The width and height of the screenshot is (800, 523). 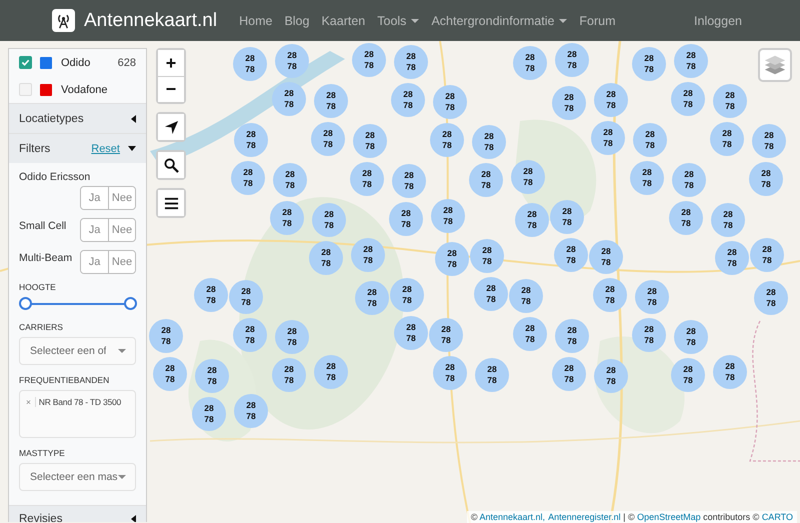 I want to click on antenna-logo-icon, so click(x=63, y=20).